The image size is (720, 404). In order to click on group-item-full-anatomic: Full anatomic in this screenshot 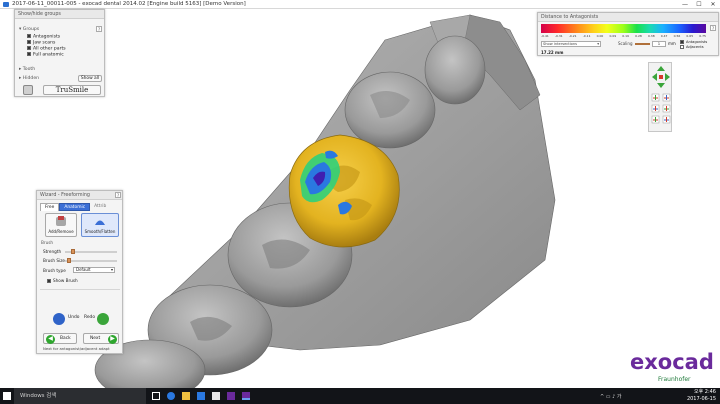, I will do `click(45, 55)`.